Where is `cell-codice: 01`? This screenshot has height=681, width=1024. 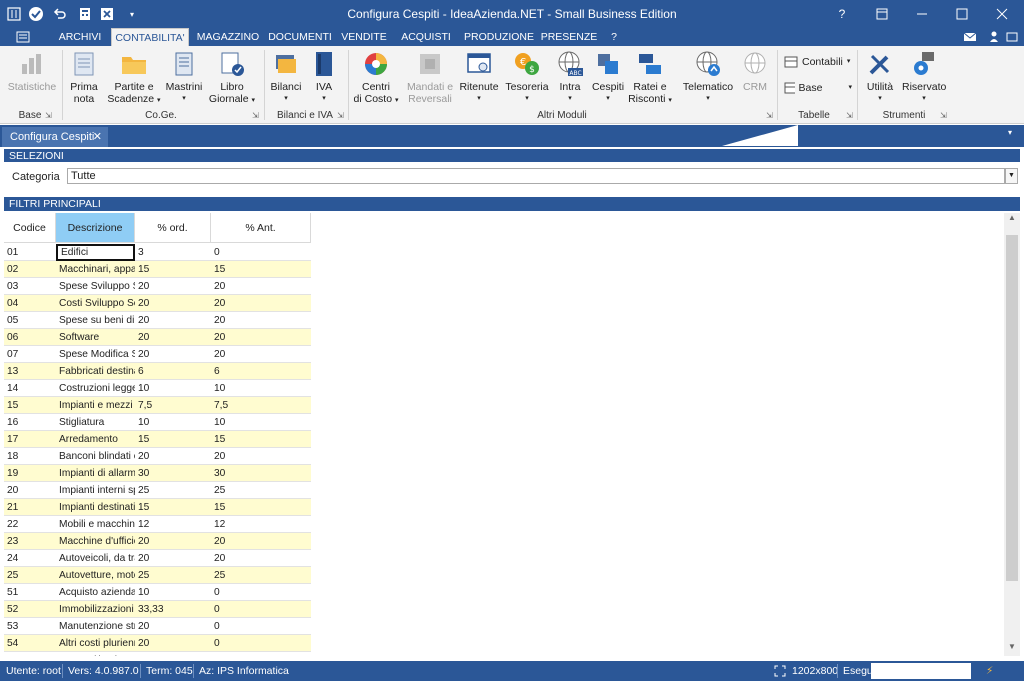
cell-codice: 01 is located at coordinates (30, 252).